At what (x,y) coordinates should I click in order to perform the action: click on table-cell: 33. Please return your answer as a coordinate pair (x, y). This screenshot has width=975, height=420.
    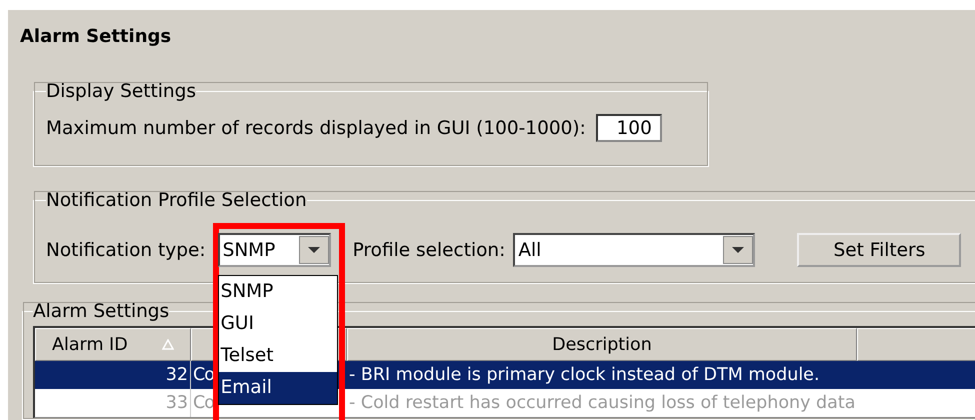
    Looking at the image, I should click on (113, 403).